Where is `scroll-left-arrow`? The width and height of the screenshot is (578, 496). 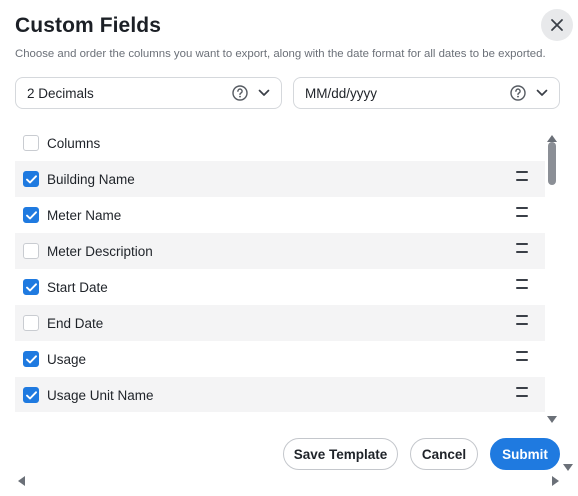 scroll-left-arrow is located at coordinates (21, 479).